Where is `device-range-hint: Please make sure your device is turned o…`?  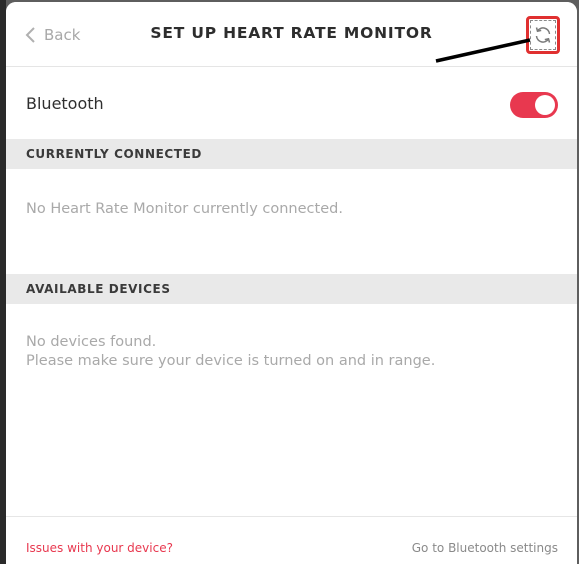 device-range-hint: Please make sure your device is turned o… is located at coordinates (231, 361).